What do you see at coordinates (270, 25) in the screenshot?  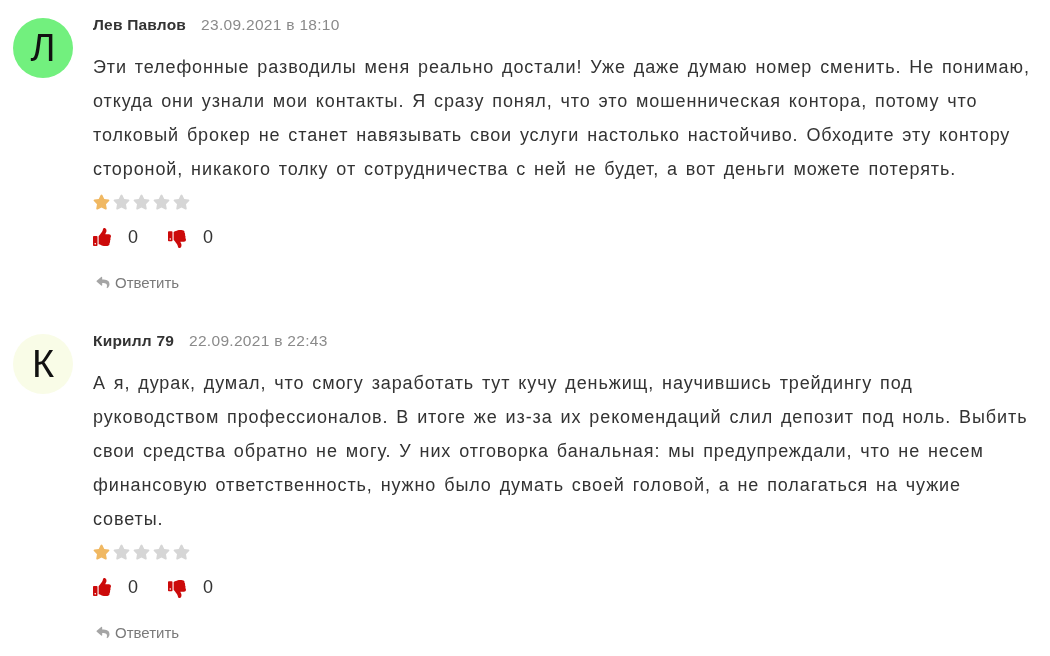 I see `comment-date: 23.09.2021 в 18:10` at bounding box center [270, 25].